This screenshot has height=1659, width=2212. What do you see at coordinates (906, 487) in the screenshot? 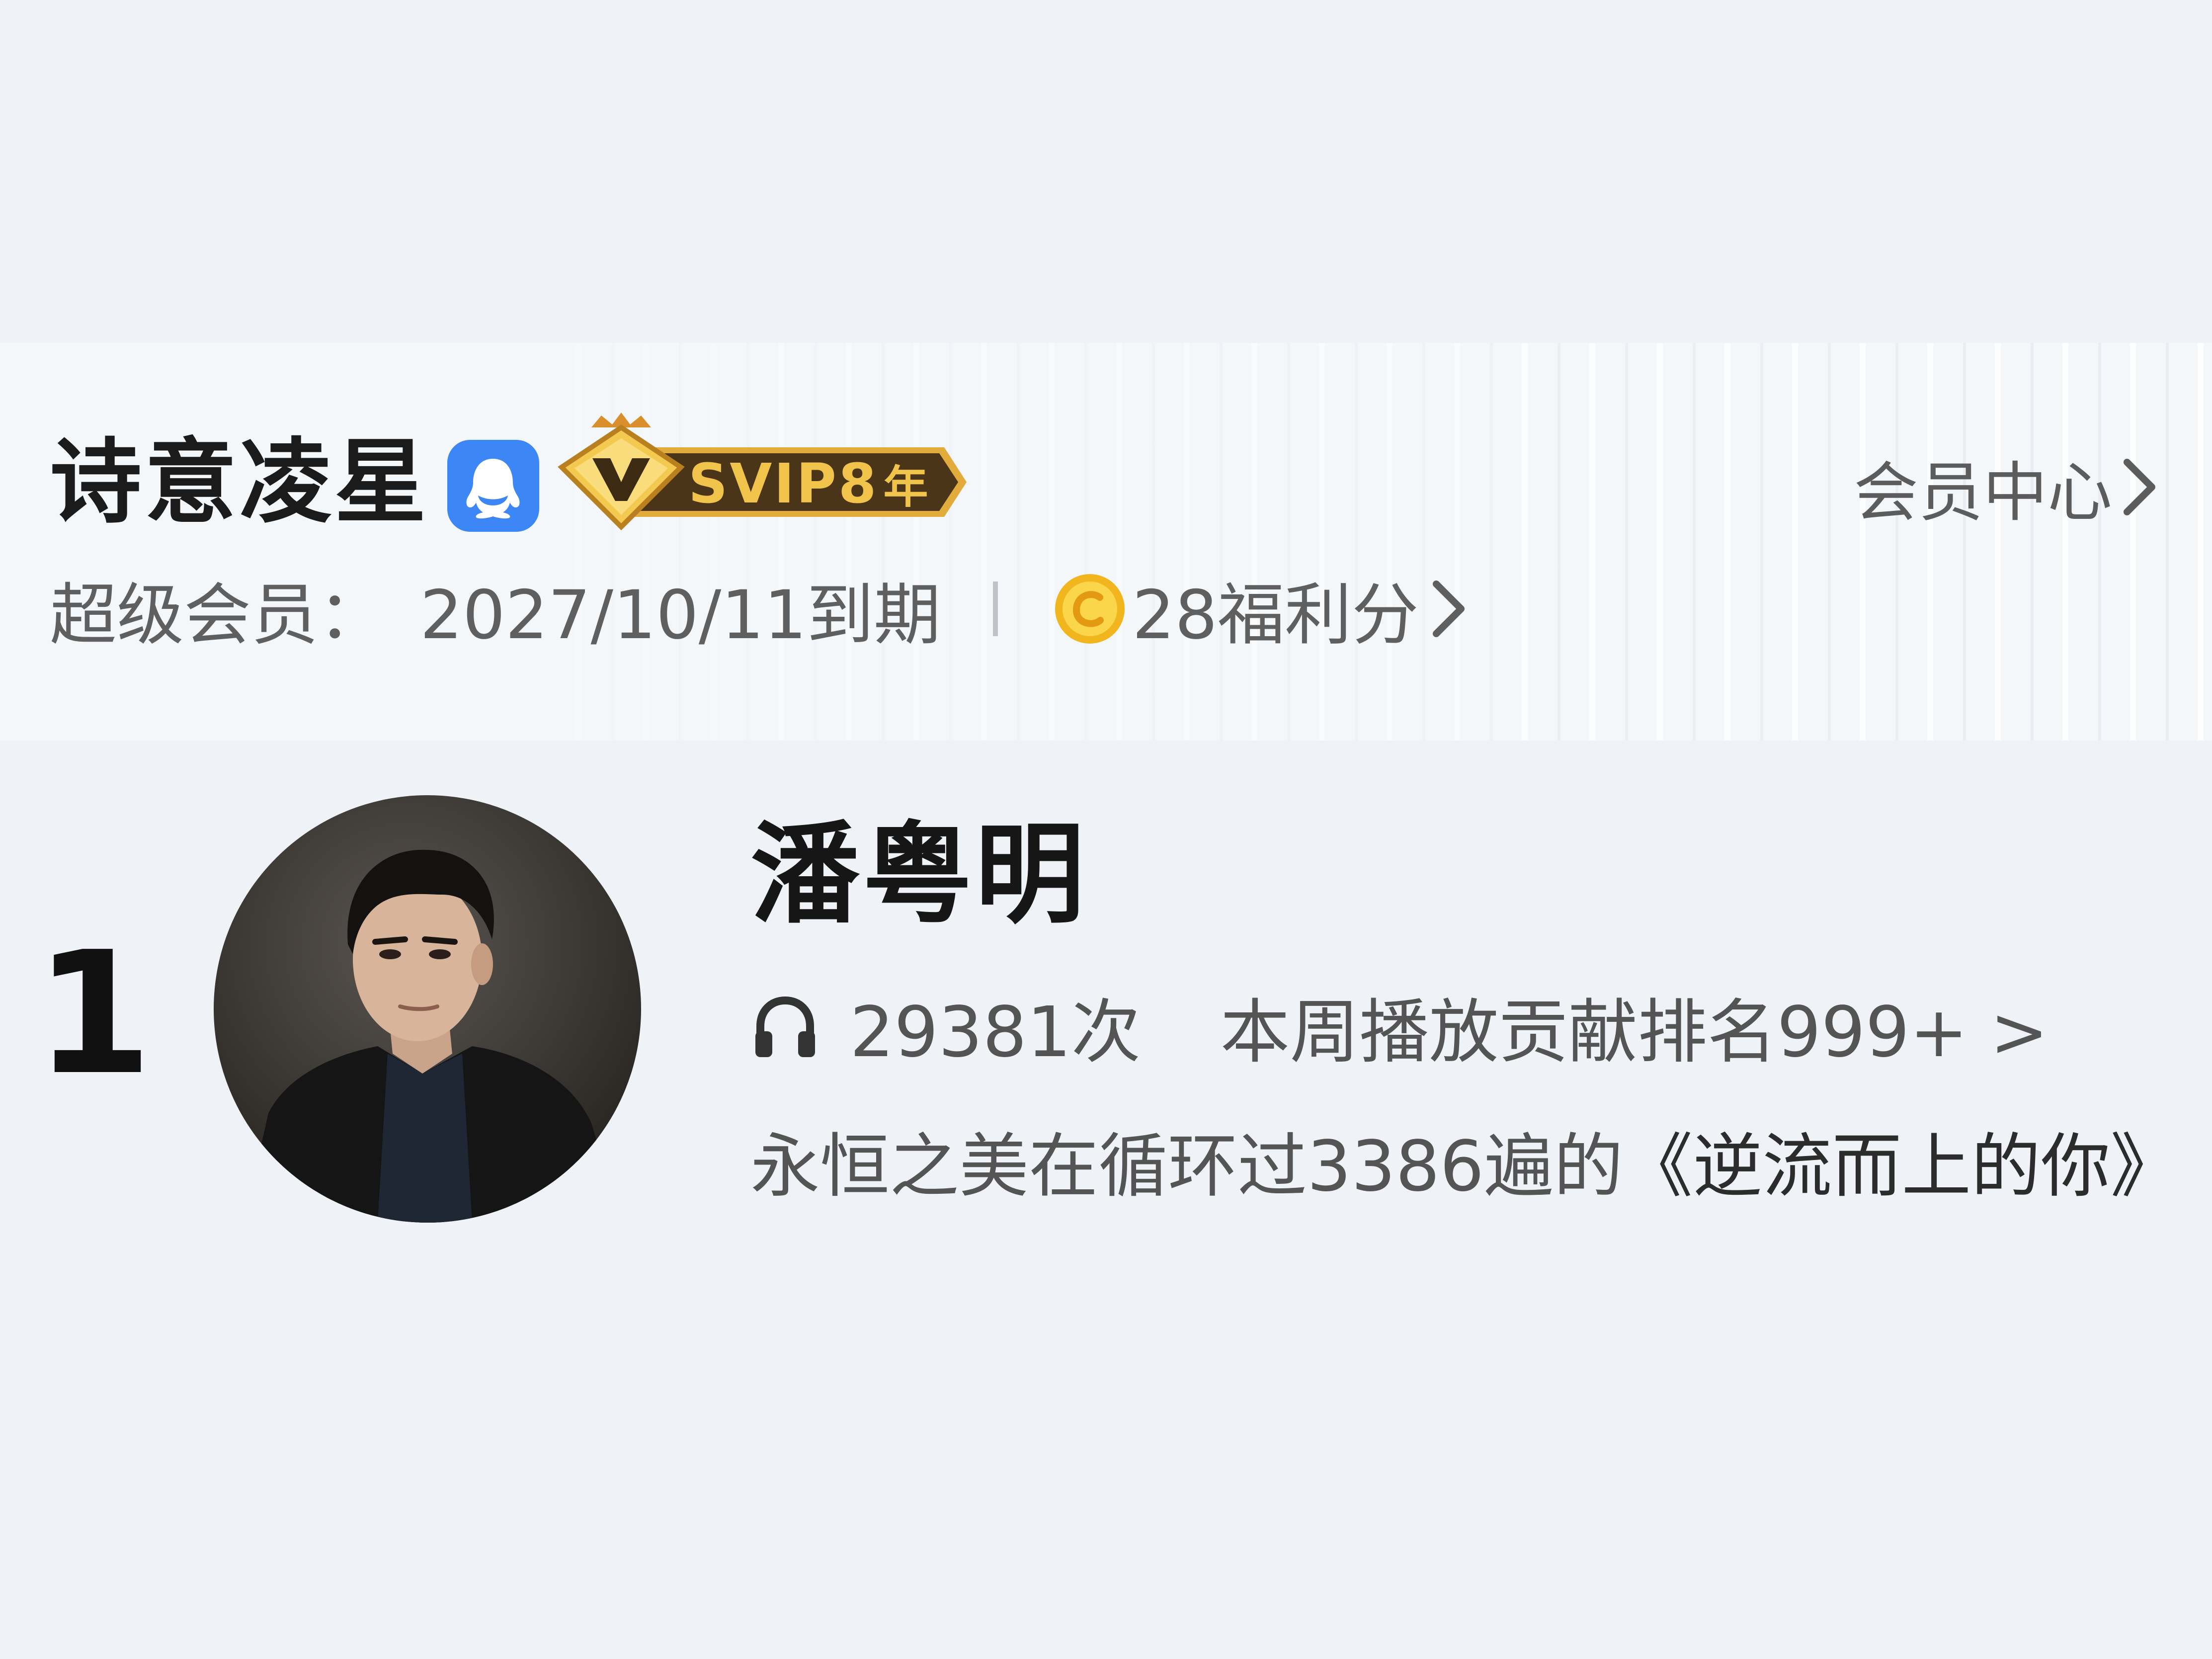
I see `svip-years: 年` at bounding box center [906, 487].